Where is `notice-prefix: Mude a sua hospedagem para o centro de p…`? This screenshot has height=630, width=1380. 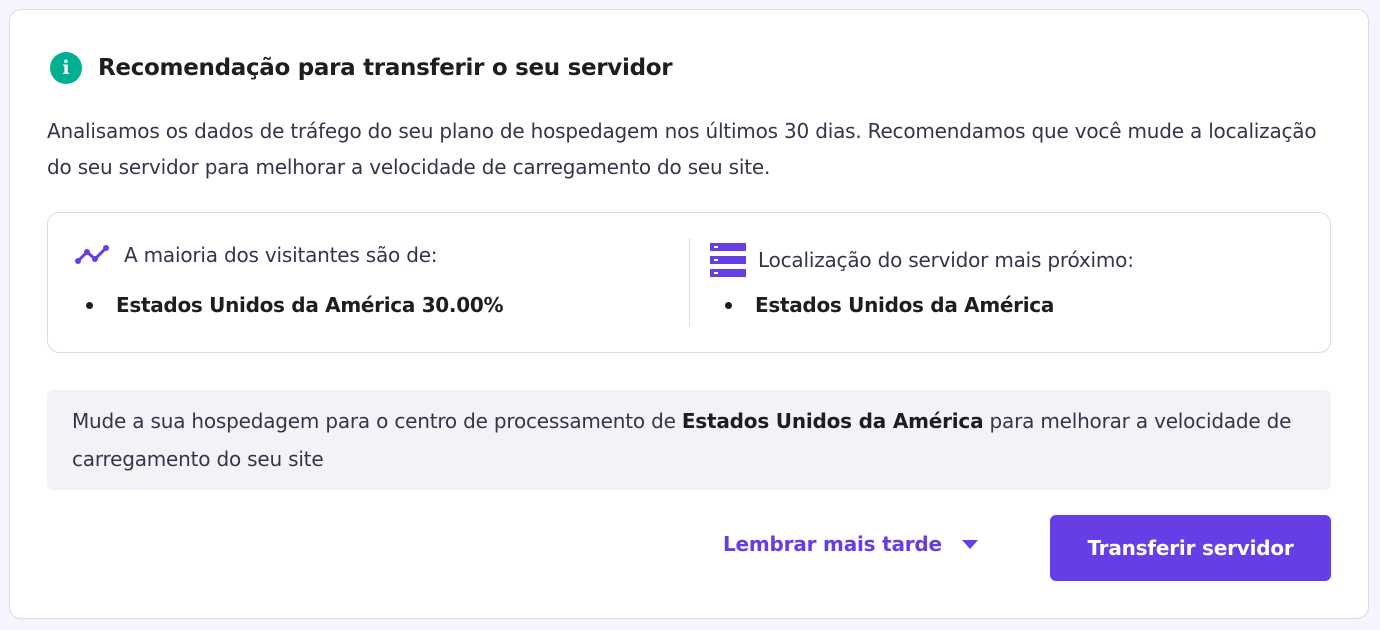 notice-prefix: Mude a sua hospedagem para o centro de p… is located at coordinates (377, 421).